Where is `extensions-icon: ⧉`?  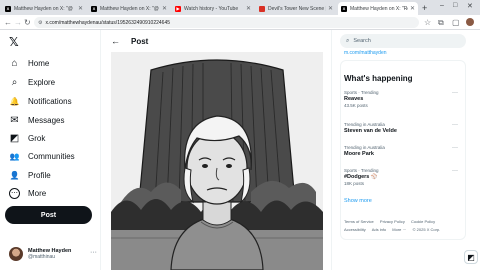 extensions-icon: ⧉ is located at coordinates (441, 22).